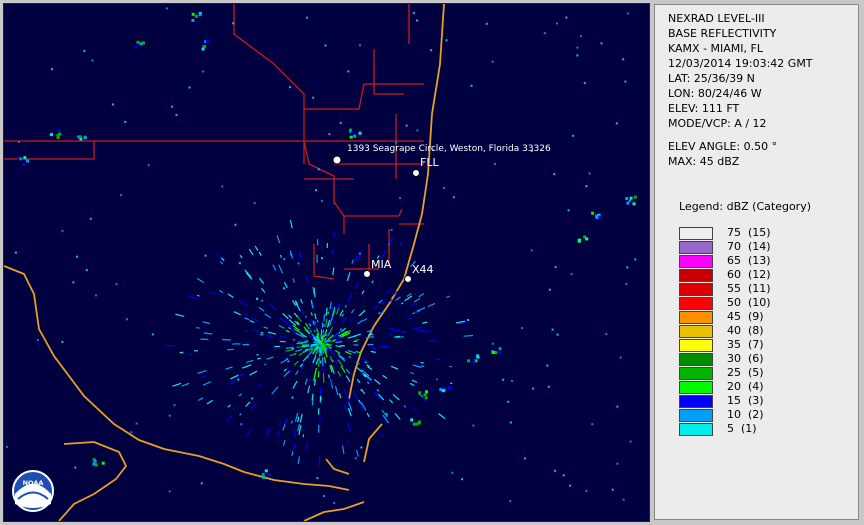 The image size is (864, 525). Describe the element at coordinates (742, 428) in the screenshot. I see `legend-label: 5 (1)` at that location.